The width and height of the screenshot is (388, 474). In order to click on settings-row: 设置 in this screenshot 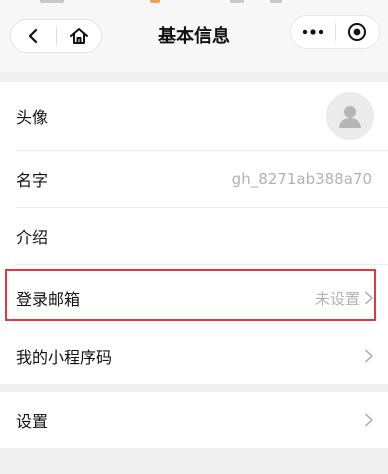, I will do `click(194, 420)`.